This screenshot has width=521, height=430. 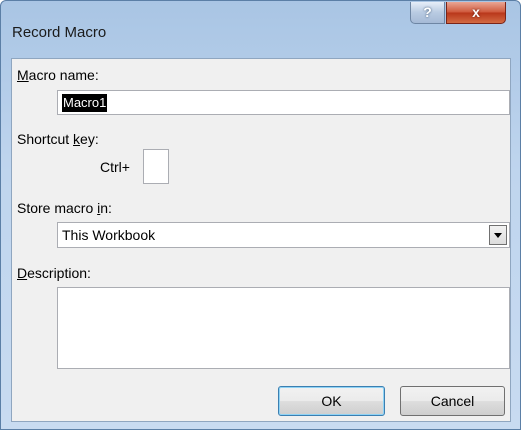 What do you see at coordinates (331, 401) in the screenshot?
I see `ok-button: OK` at bounding box center [331, 401].